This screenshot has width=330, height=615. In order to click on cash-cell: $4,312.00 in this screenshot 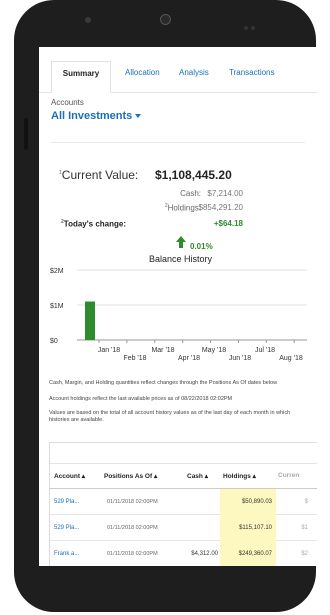, I will do `click(204, 554)`.